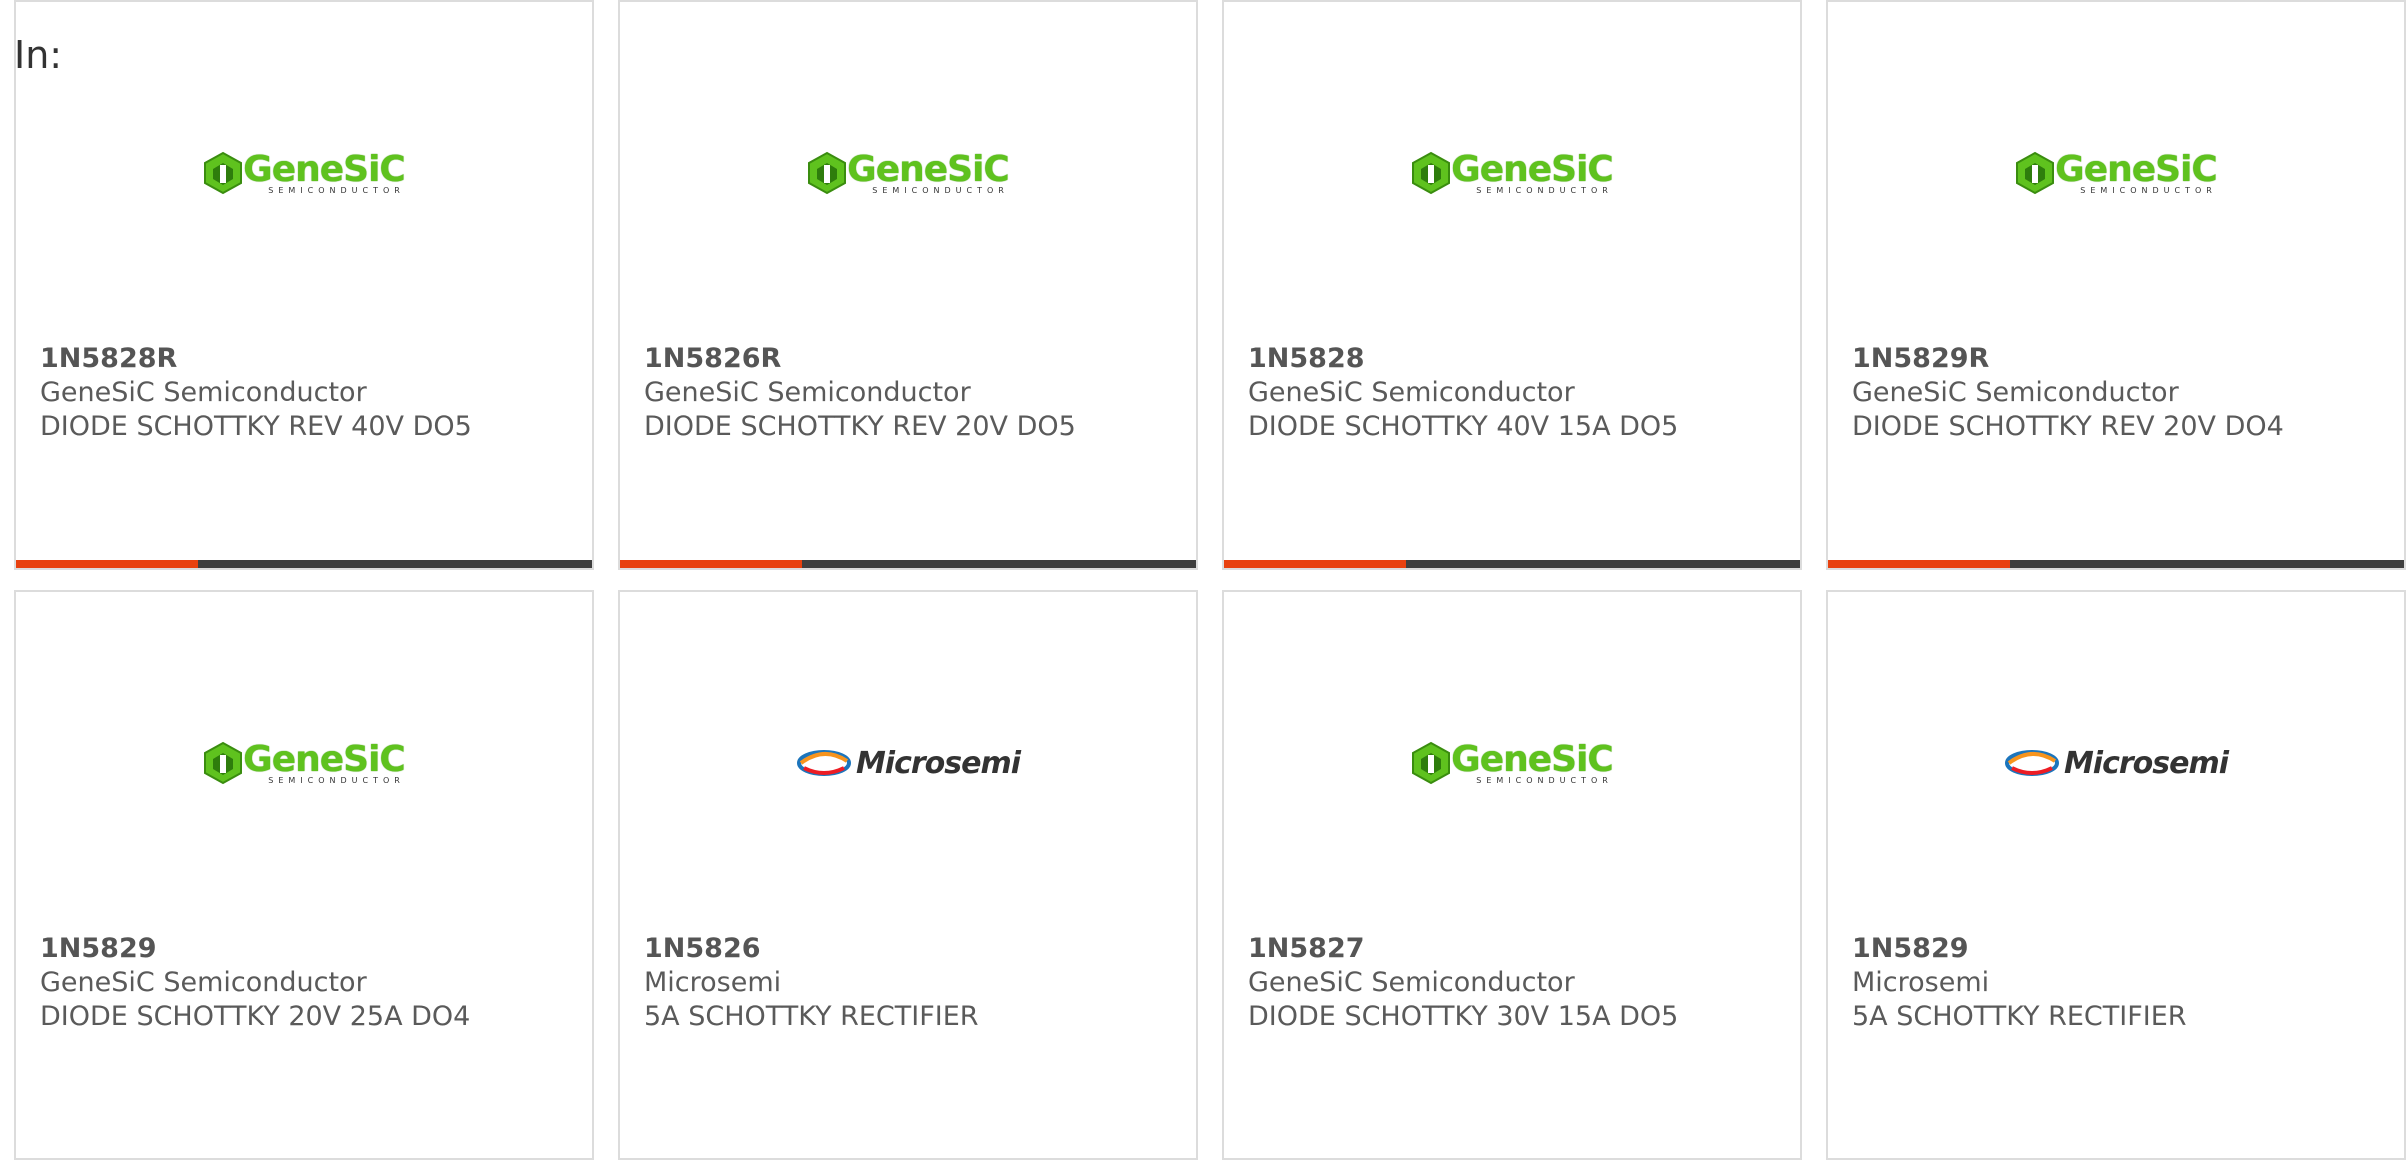  What do you see at coordinates (255, 1016) in the screenshot?
I see `part-description: DIODE SCHOTTKY 20V 25A DO4` at bounding box center [255, 1016].